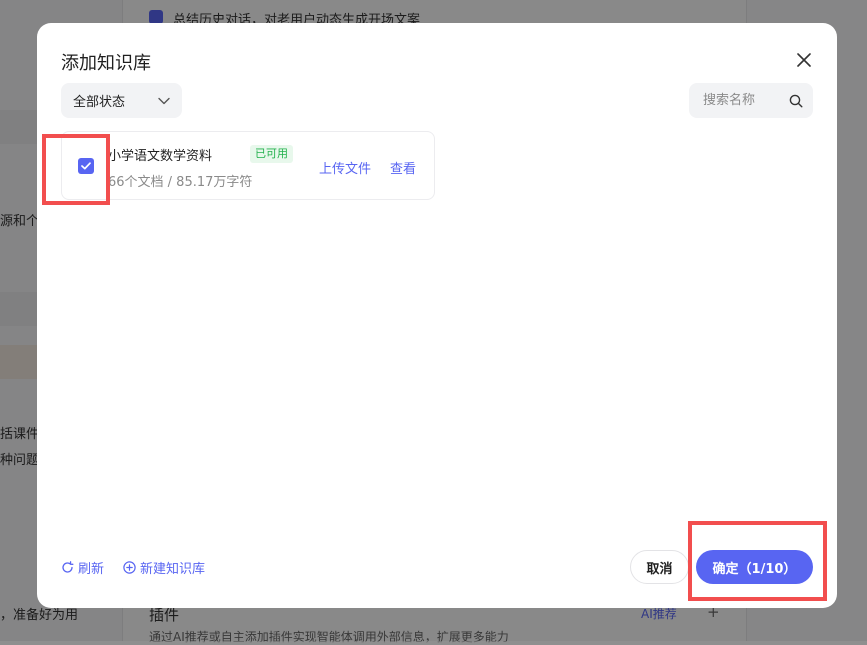  Describe the element at coordinates (248, 165) in the screenshot. I see `knowledge-base-card: 小学语文数学资料 已可用 66个文档 / 85.17万字符 上传文件 查看` at that location.